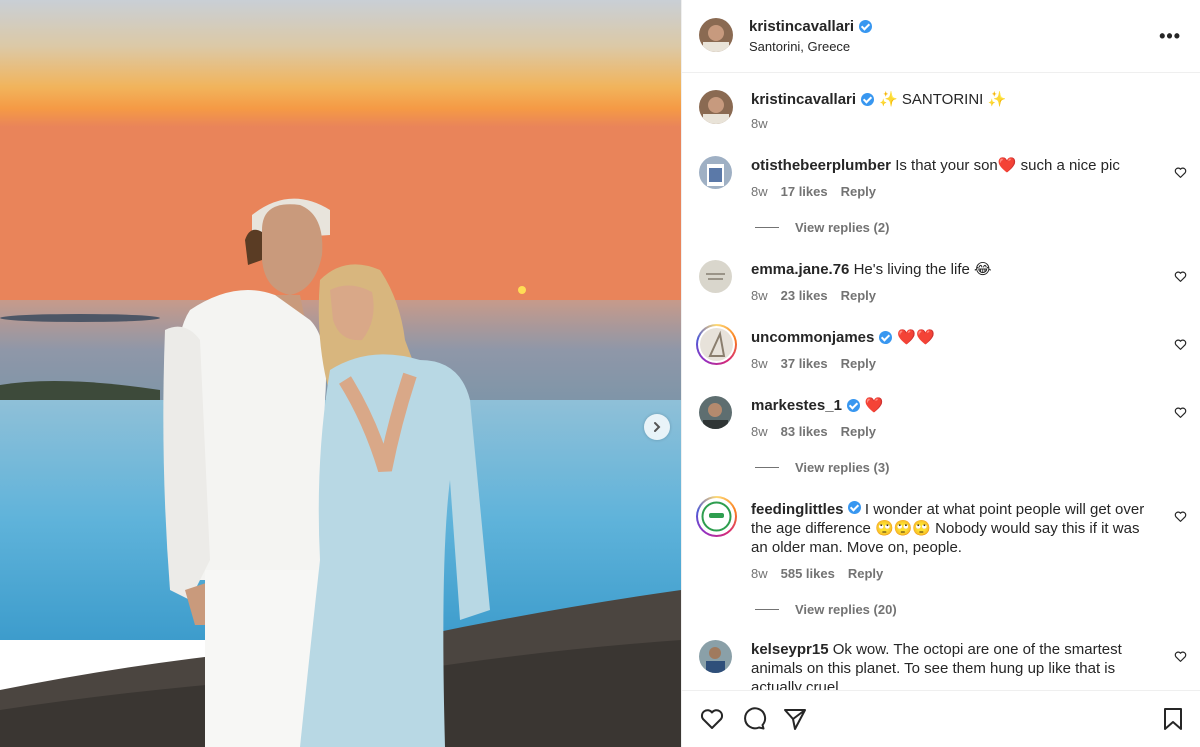 The image size is (1200, 747). I want to click on comment-meta: 8w 83 likes Reply, so click(813, 431).